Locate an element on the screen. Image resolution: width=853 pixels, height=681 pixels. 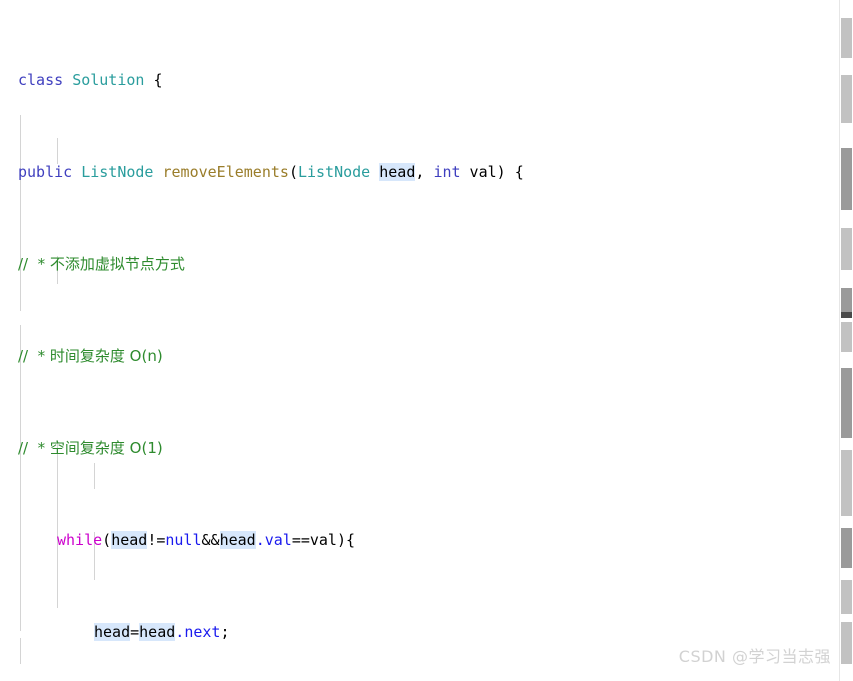
token-field: val is located at coordinates (278, 540).